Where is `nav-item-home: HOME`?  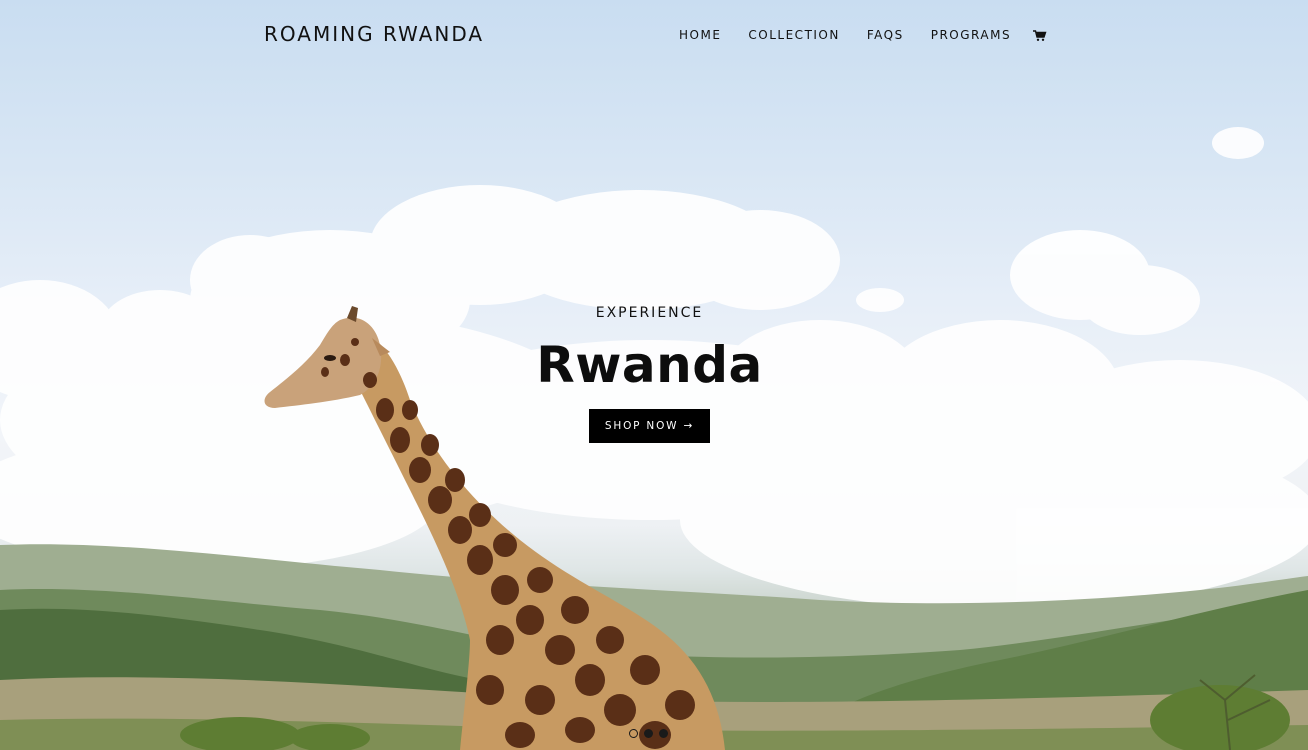
nav-item-home: HOME is located at coordinates (700, 35).